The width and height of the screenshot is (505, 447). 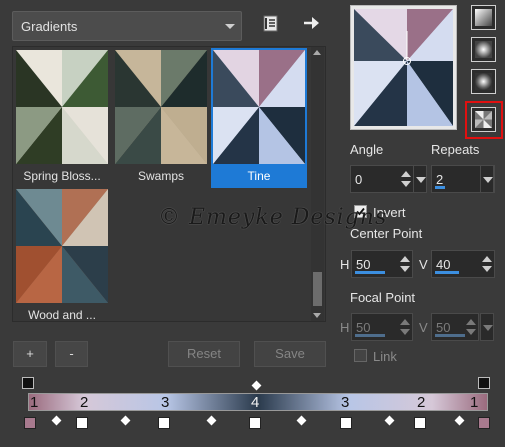 What do you see at coordinates (455, 149) in the screenshot?
I see `repeats-label: Repeats` at bounding box center [455, 149].